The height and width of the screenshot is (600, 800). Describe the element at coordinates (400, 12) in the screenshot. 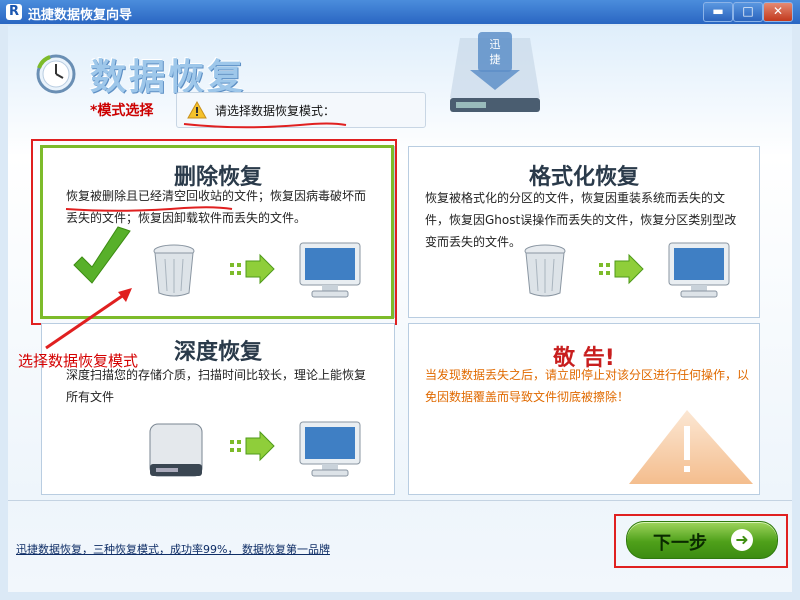

I see `title-bar: R 迅捷数据恢复向导 ▬ □ ✕` at that location.